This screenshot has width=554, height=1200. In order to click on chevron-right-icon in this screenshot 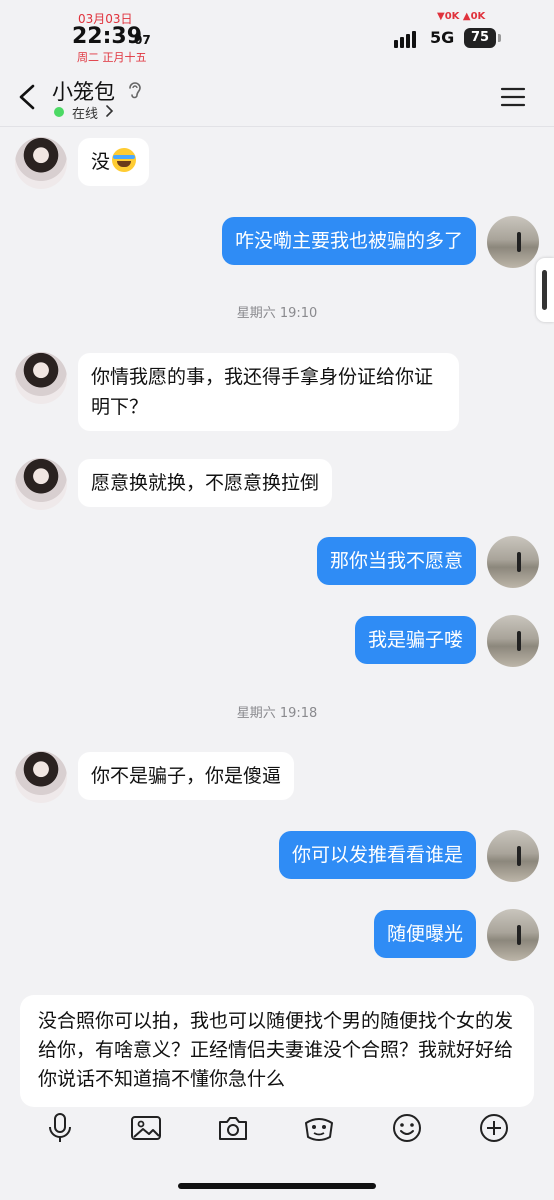, I will do `click(109, 111)`.